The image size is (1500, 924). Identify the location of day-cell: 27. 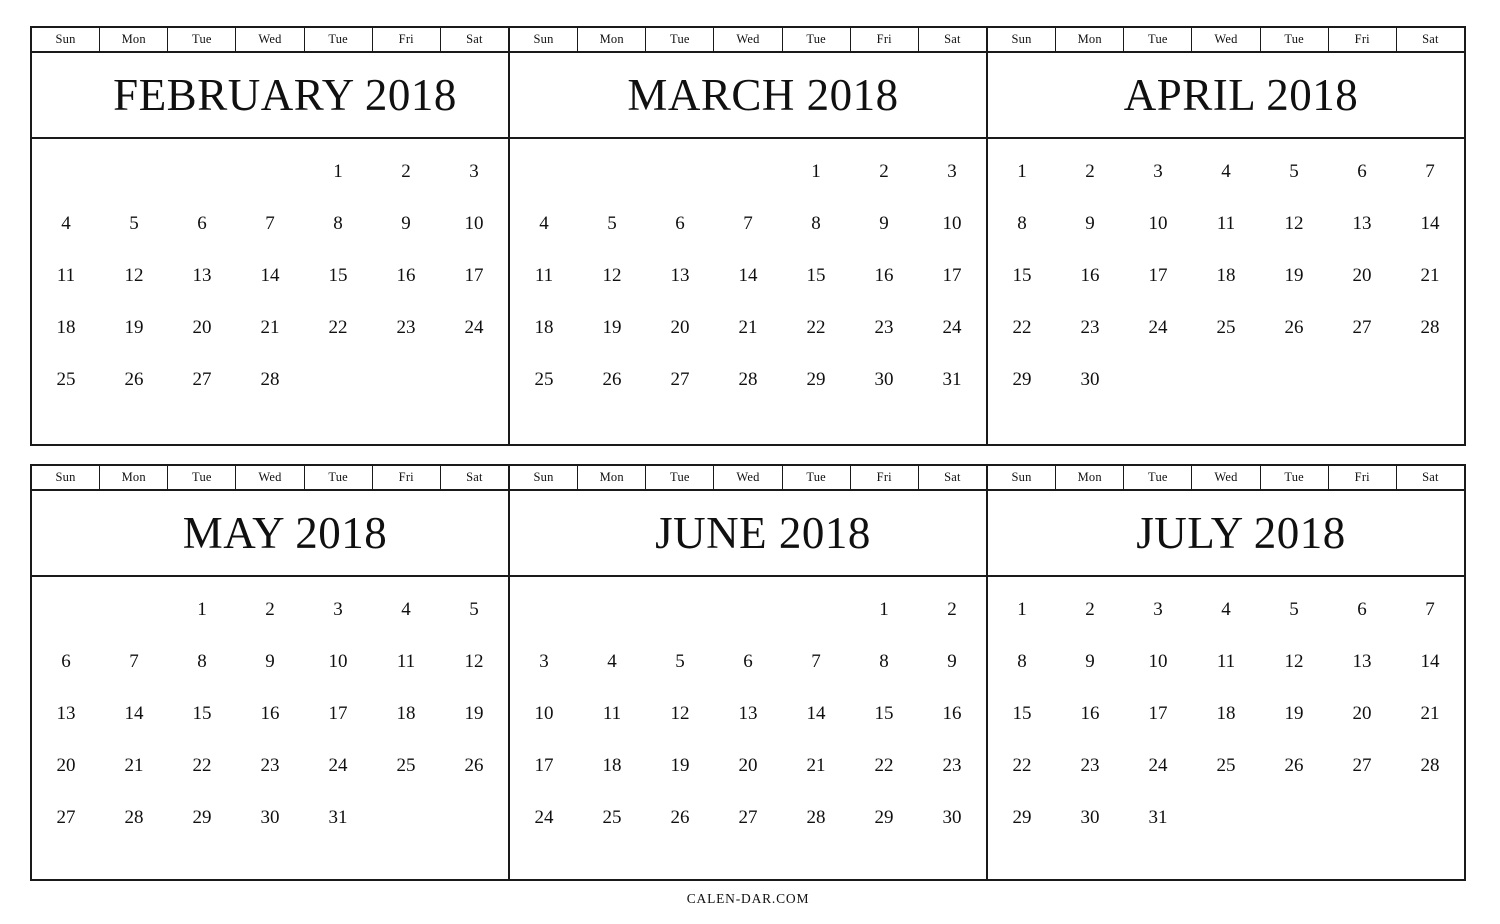
(680, 379).